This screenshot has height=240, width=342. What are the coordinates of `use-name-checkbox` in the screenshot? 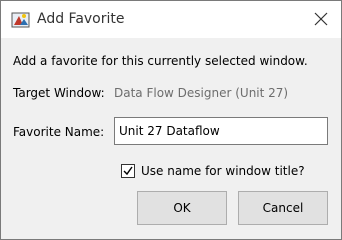 It's located at (128, 171).